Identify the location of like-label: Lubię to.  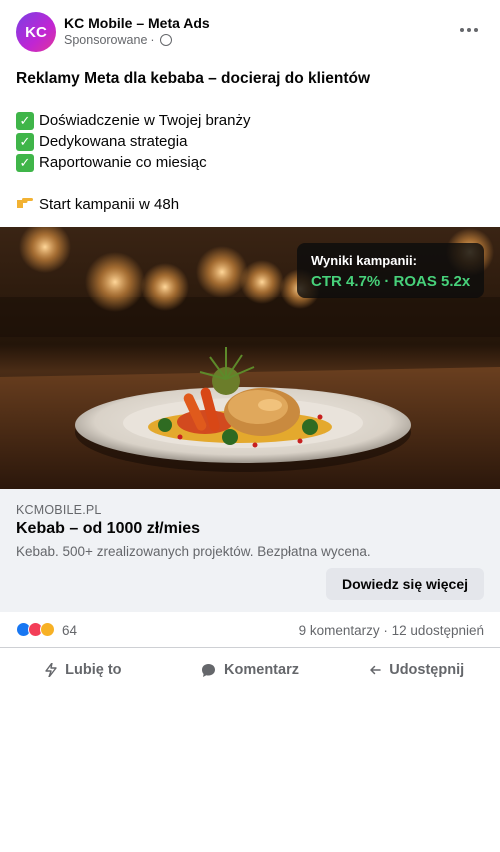
(93, 670).